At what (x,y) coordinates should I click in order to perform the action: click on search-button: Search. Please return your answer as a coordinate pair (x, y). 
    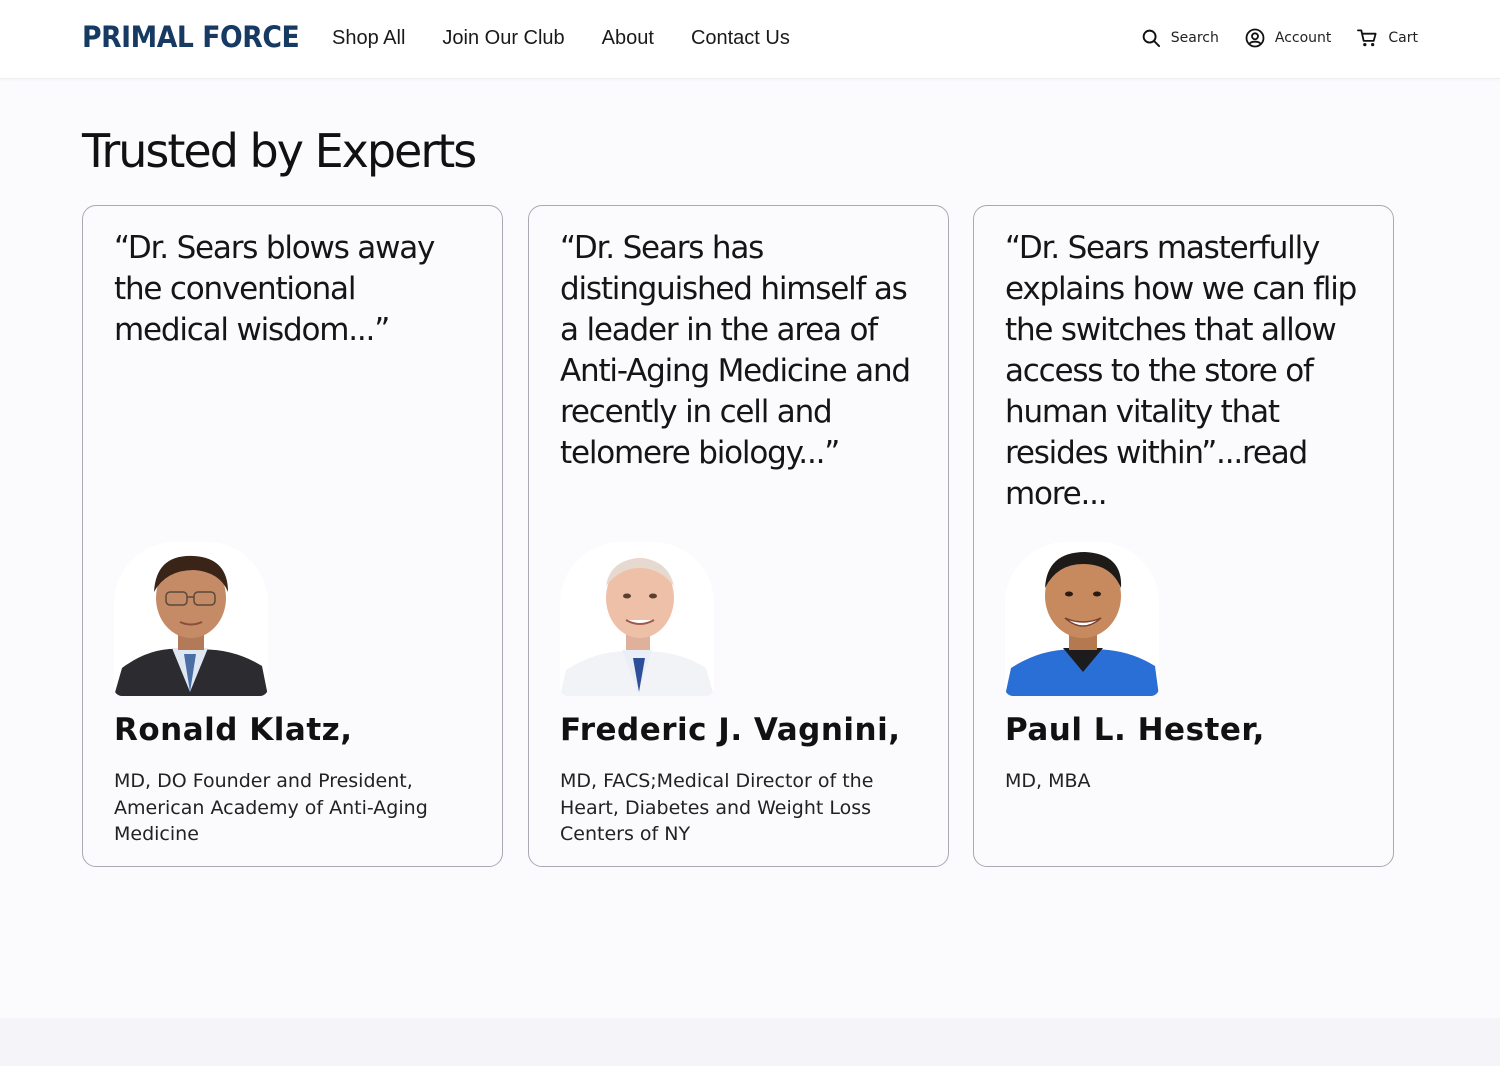
    Looking at the image, I should click on (1180, 38).